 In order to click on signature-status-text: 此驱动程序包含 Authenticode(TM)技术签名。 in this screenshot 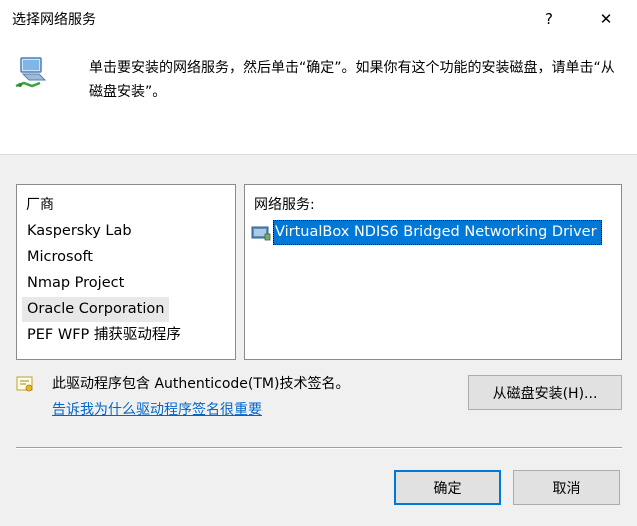, I will do `click(201, 384)`.